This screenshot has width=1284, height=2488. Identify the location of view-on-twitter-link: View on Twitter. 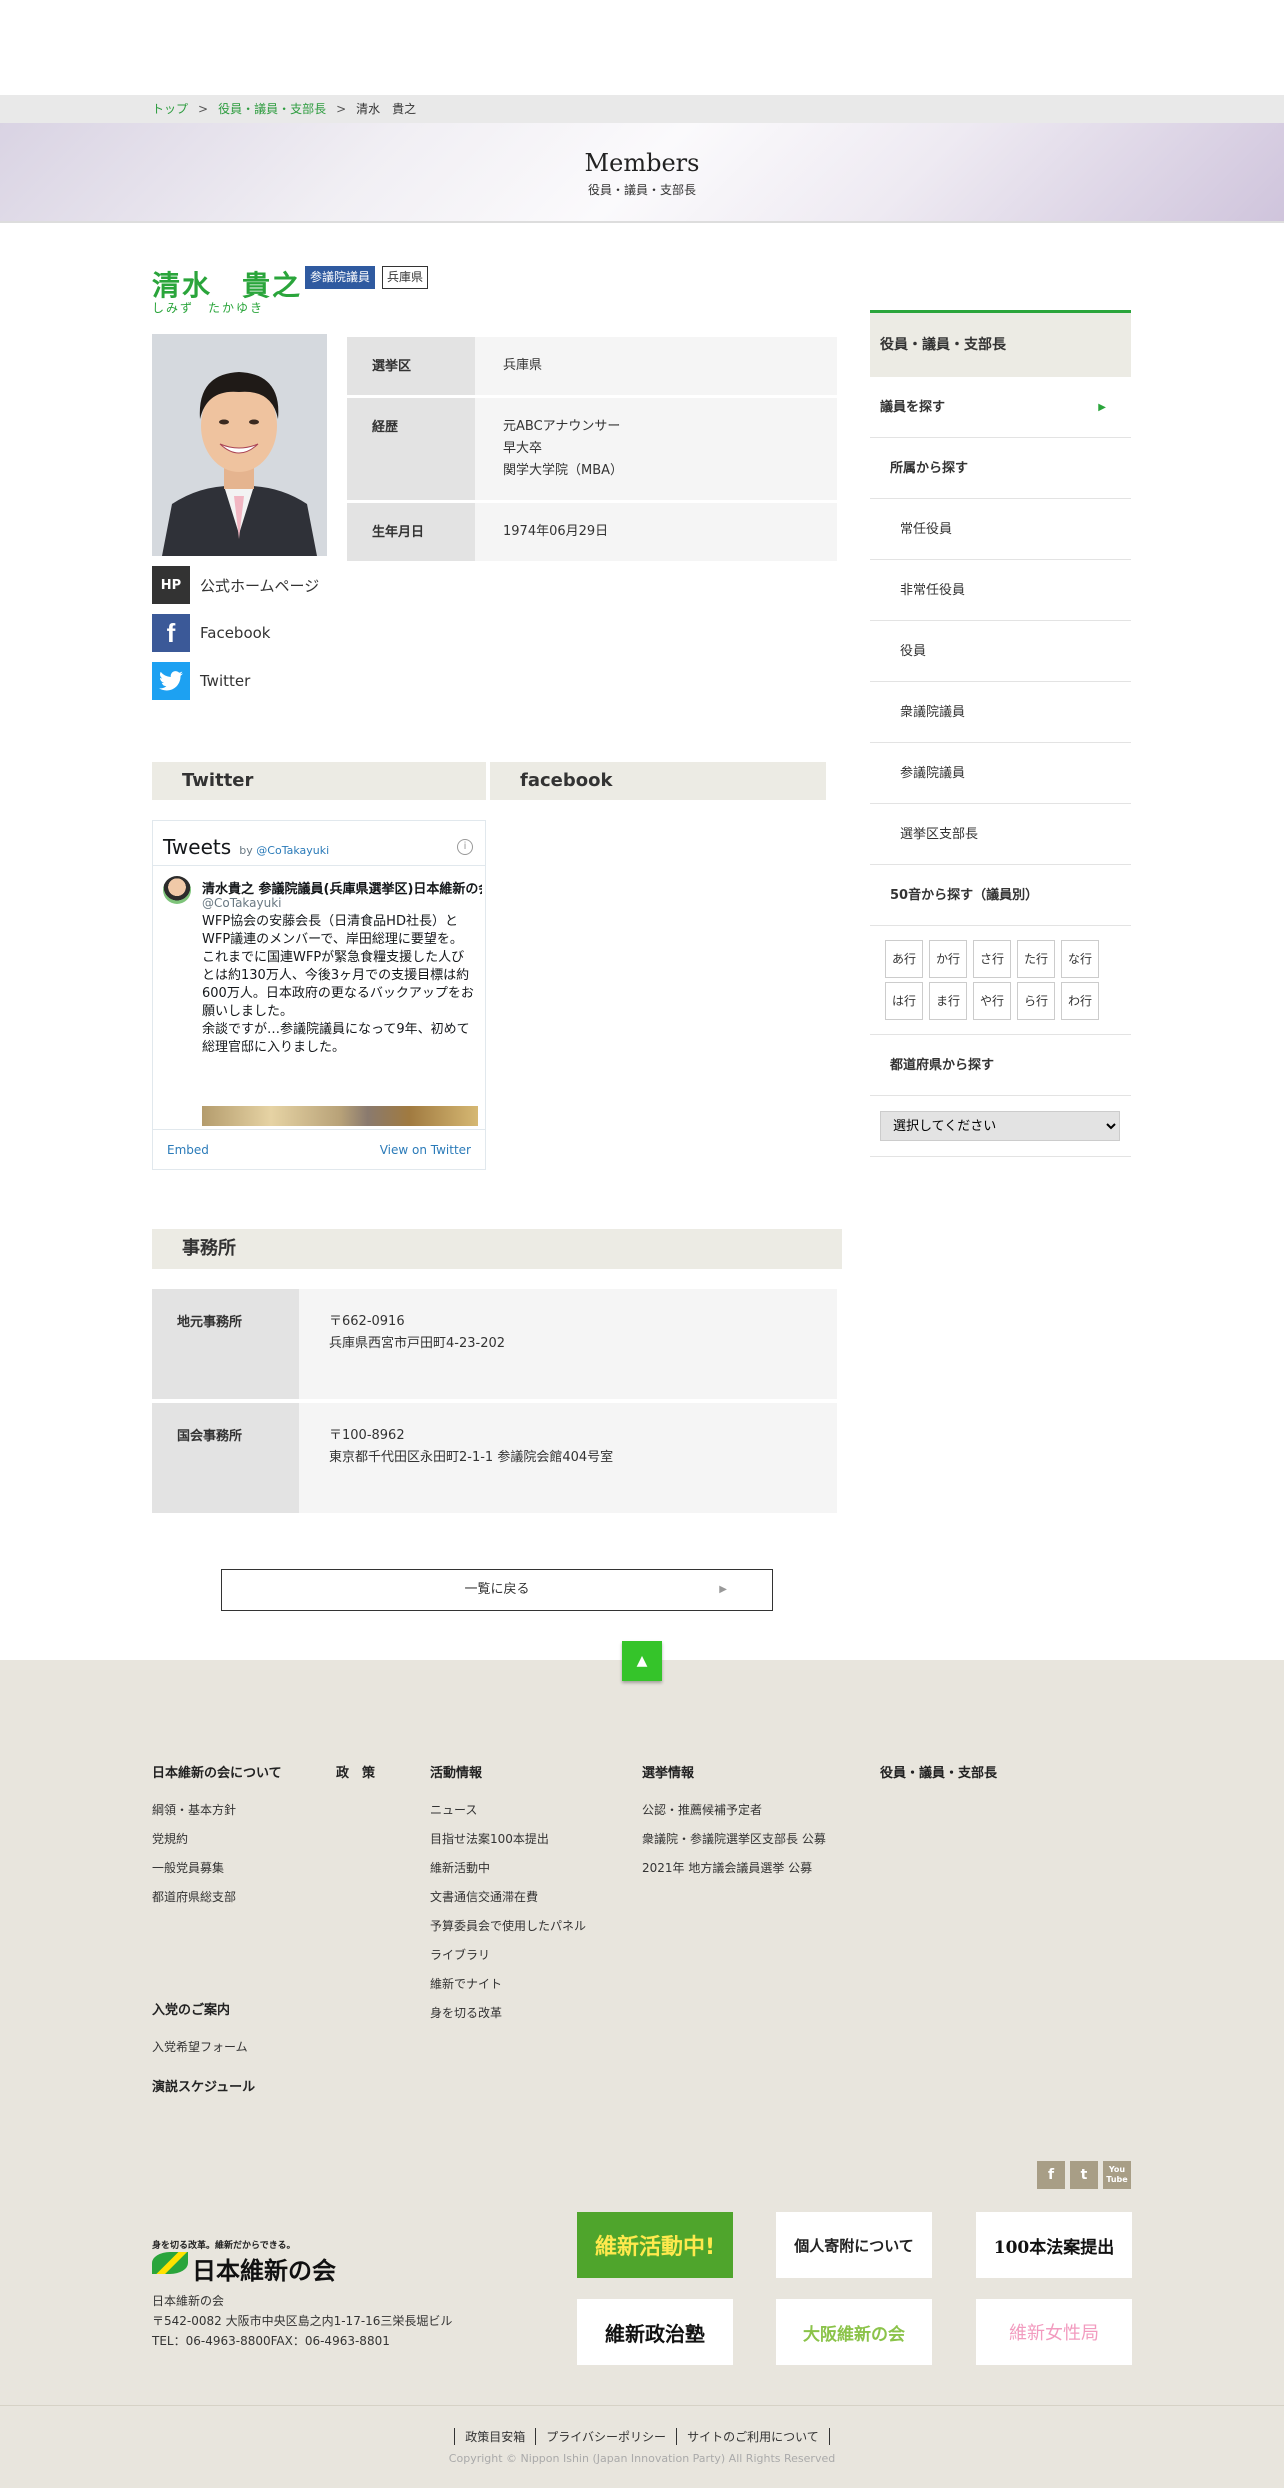
(425, 1149).